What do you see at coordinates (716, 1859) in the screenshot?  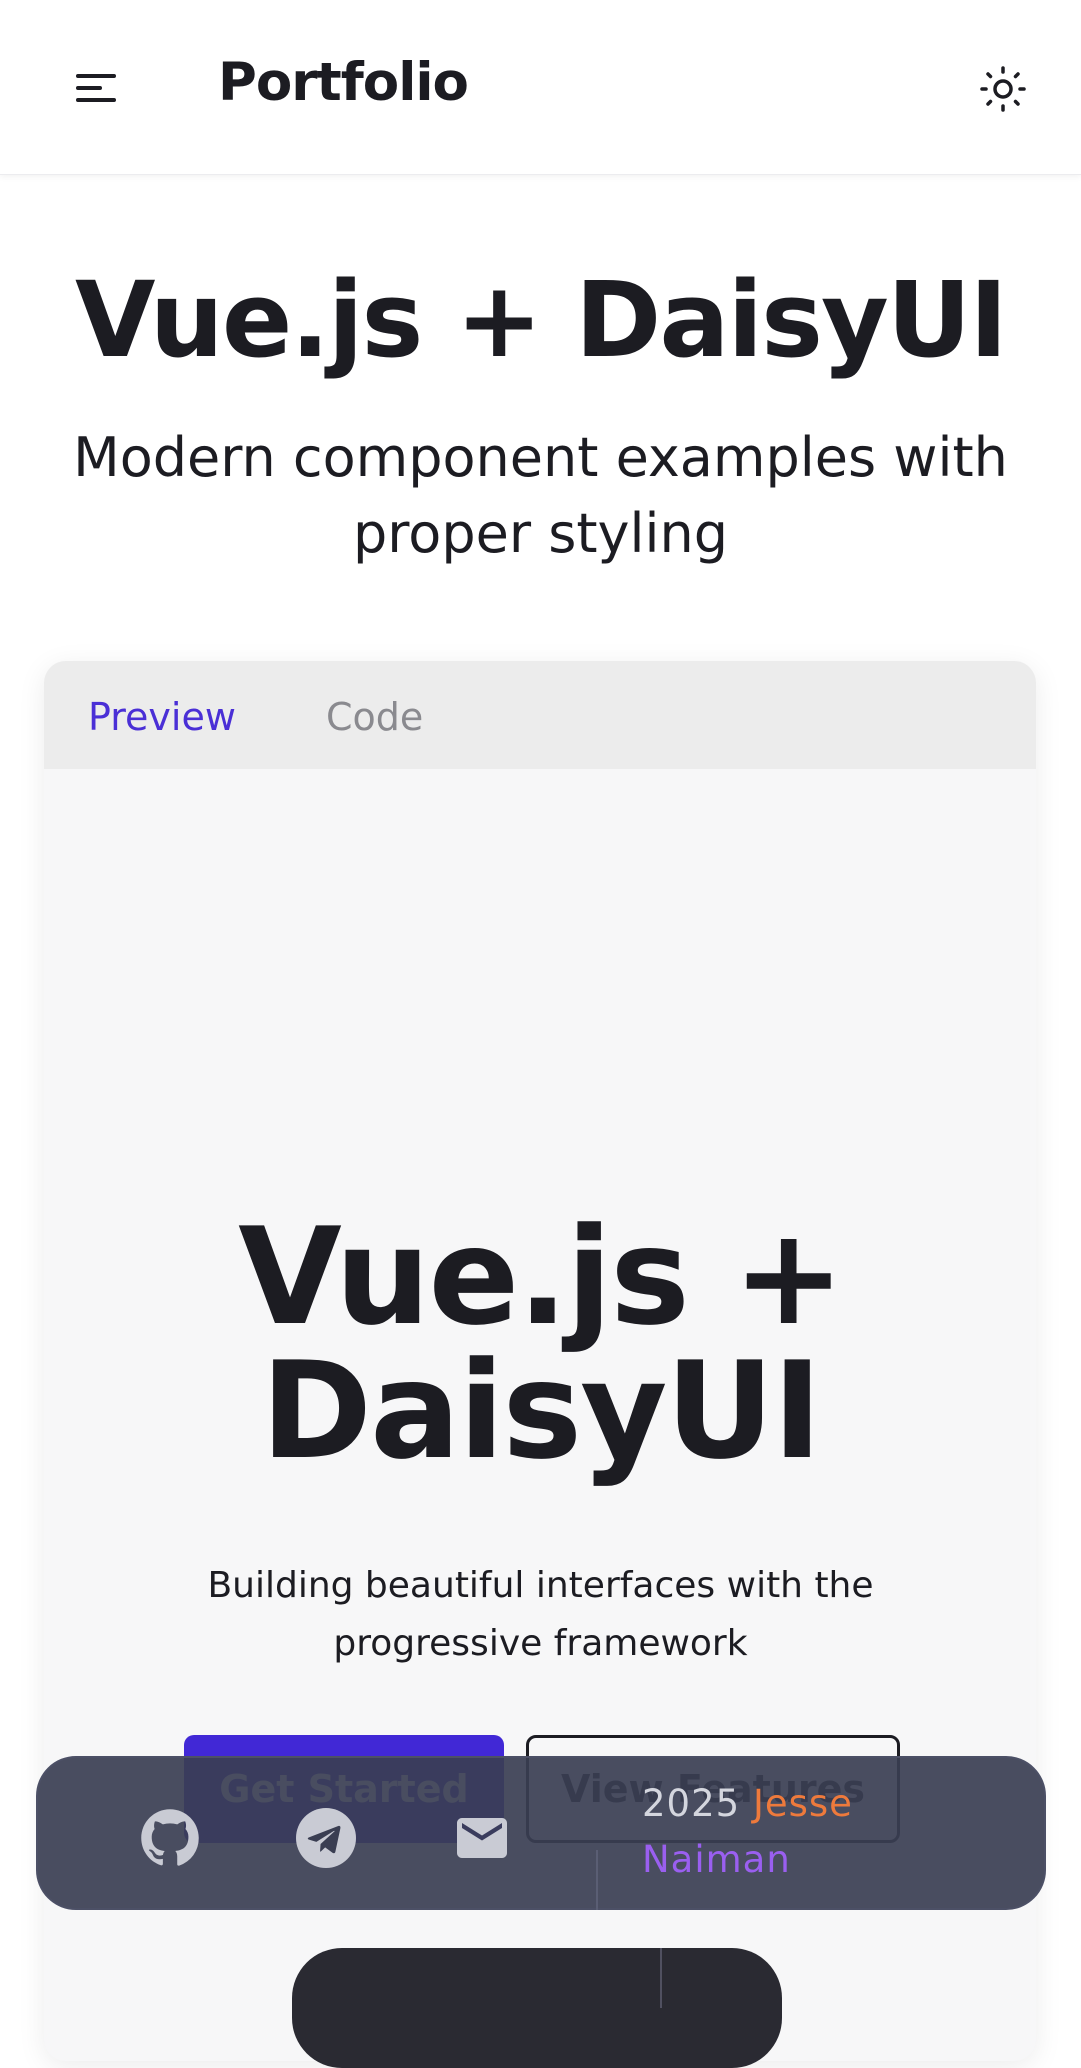 I see `author-last-name: Naiman` at bounding box center [716, 1859].